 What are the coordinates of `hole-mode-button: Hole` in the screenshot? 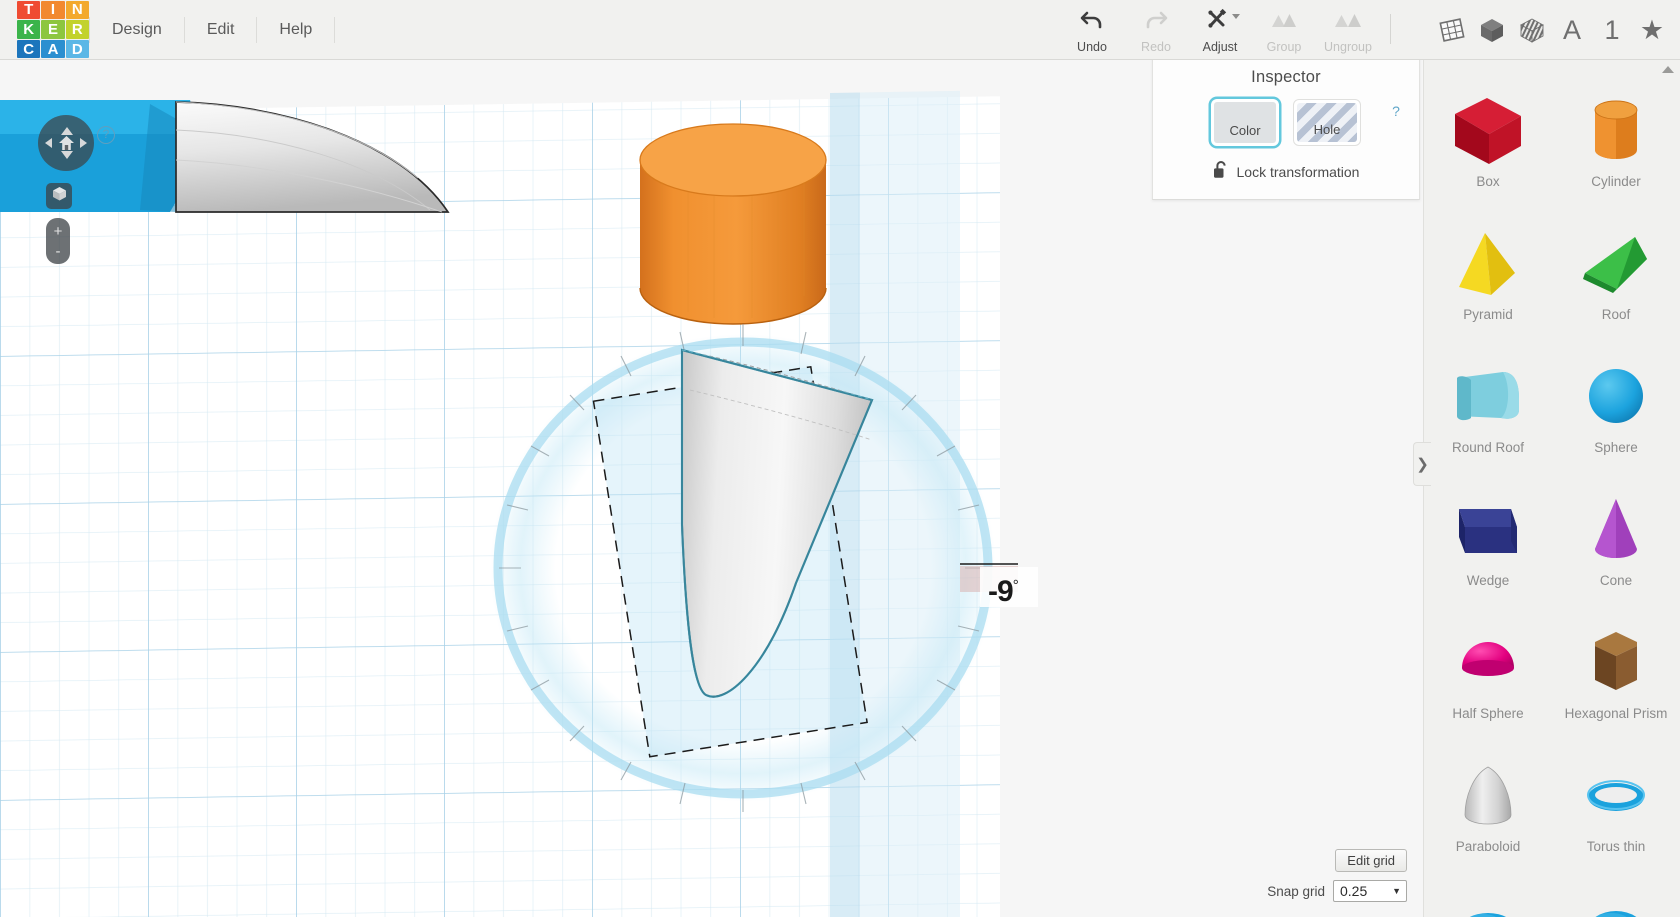 It's located at (1327, 122).